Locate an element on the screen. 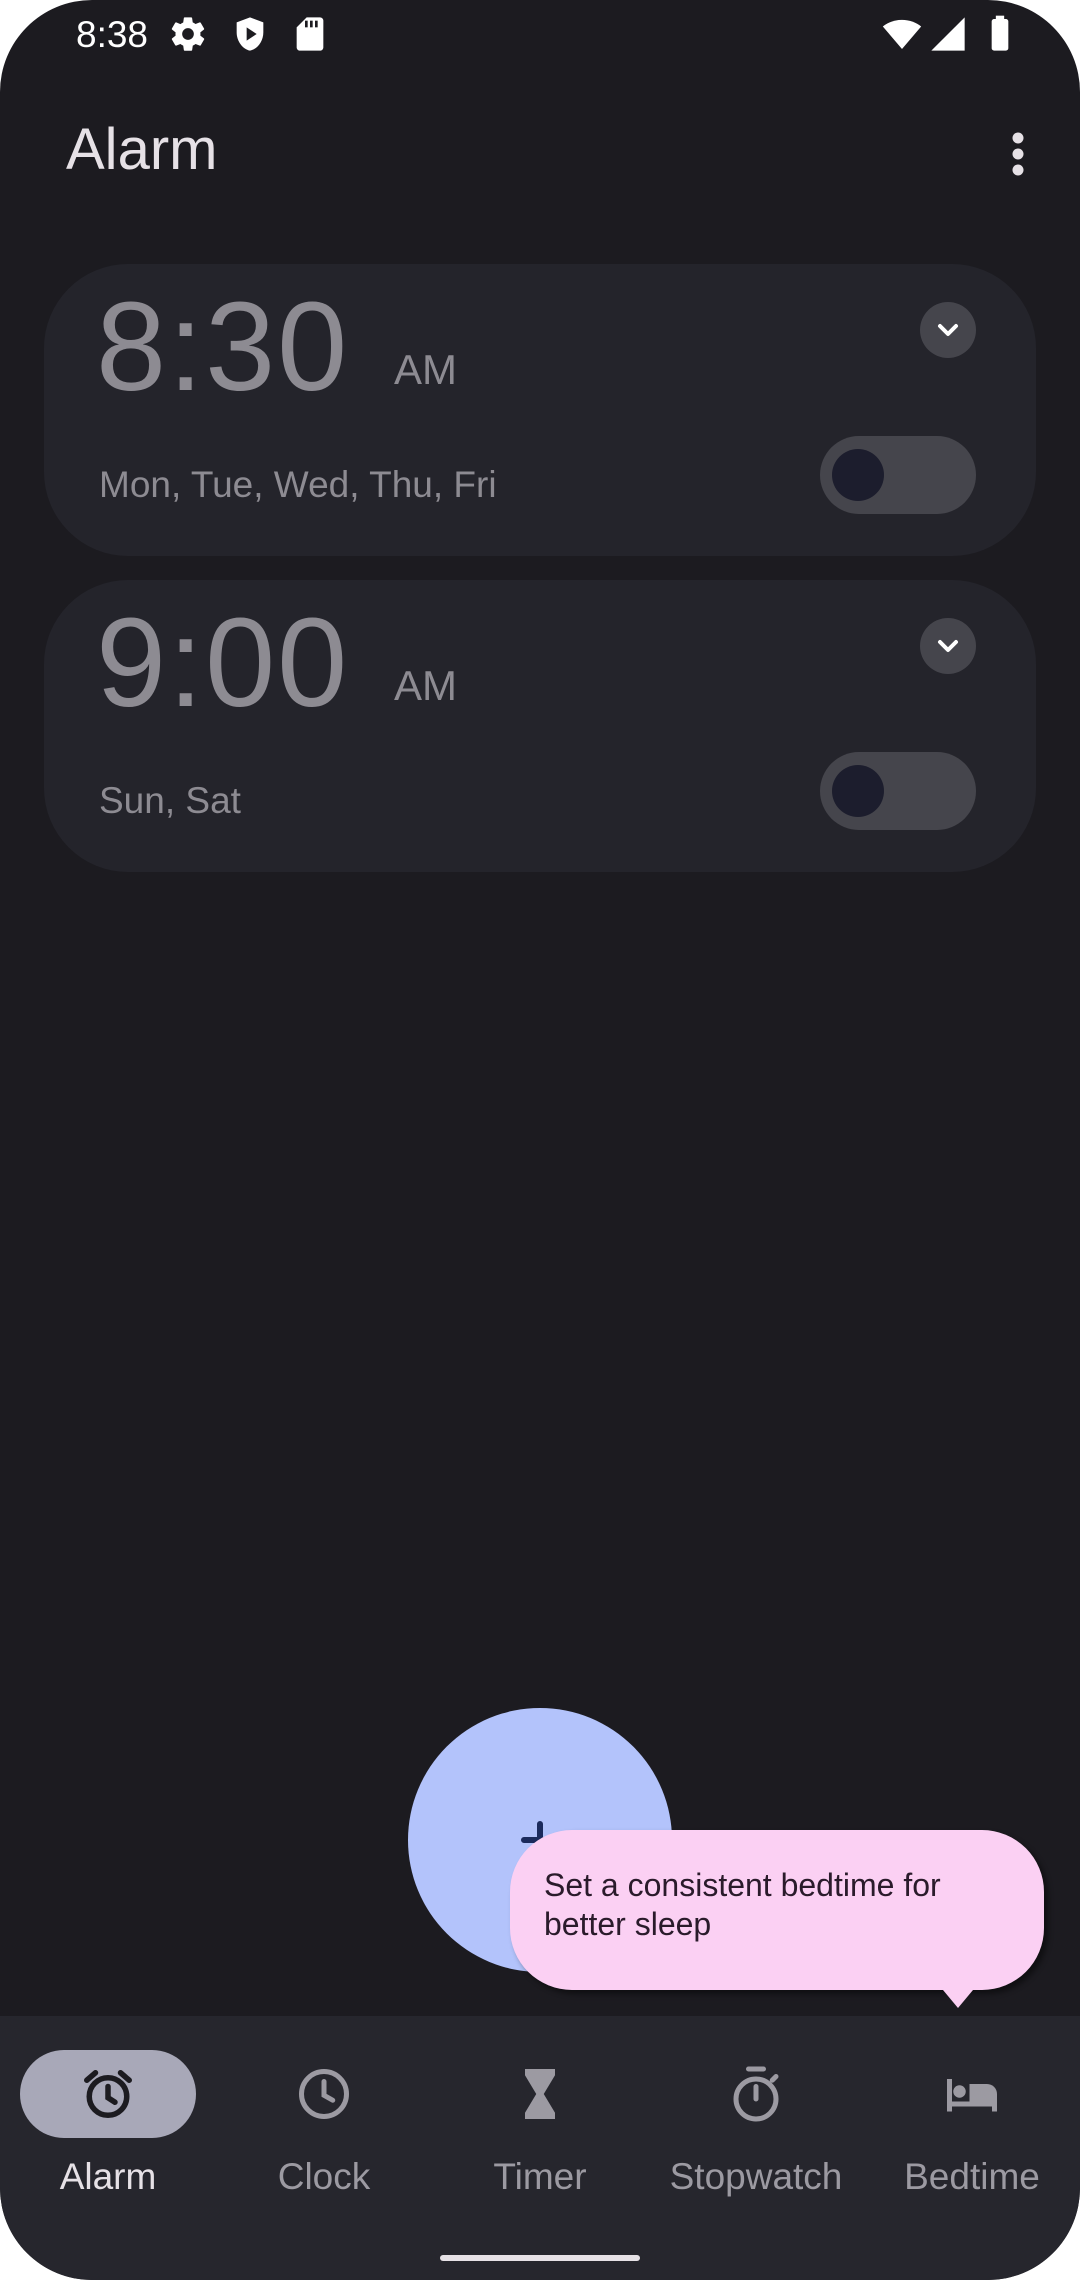 Image resolution: width=1080 pixels, height=2280 pixels. alarm-days: Mon, Tue, Wed, Thu, Fri is located at coordinates (298, 484).